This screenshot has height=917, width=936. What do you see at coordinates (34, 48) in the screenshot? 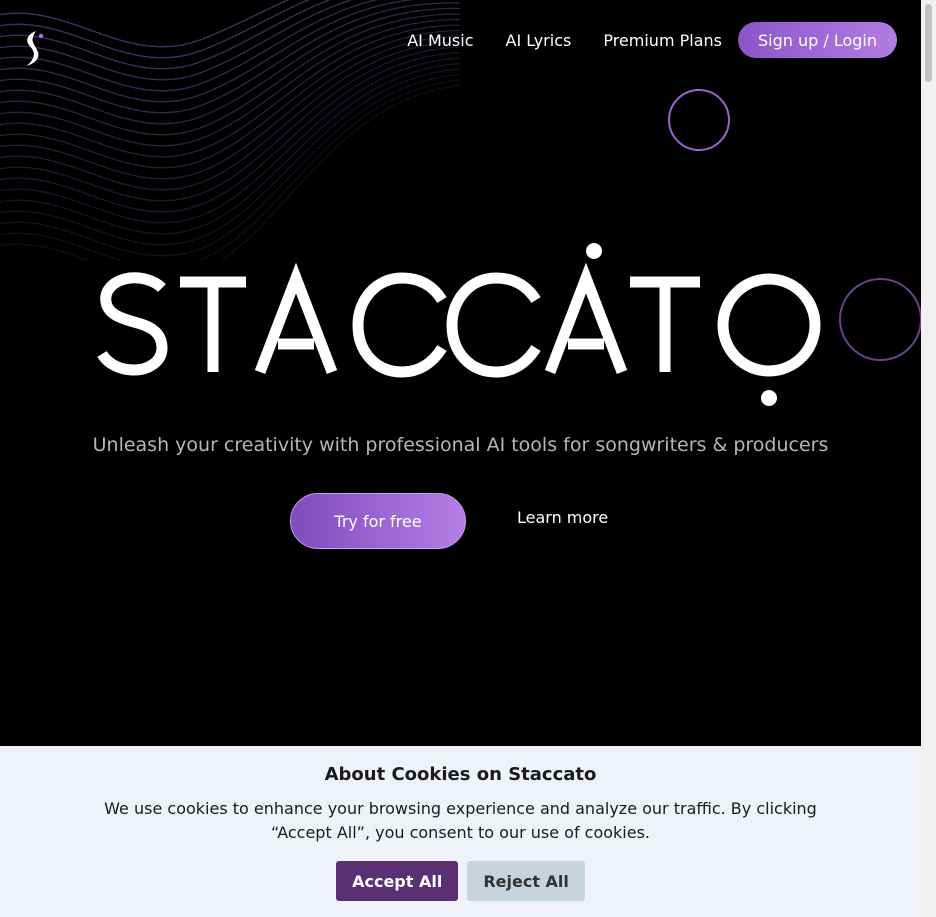
I see `staccato-logo-icon` at bounding box center [34, 48].